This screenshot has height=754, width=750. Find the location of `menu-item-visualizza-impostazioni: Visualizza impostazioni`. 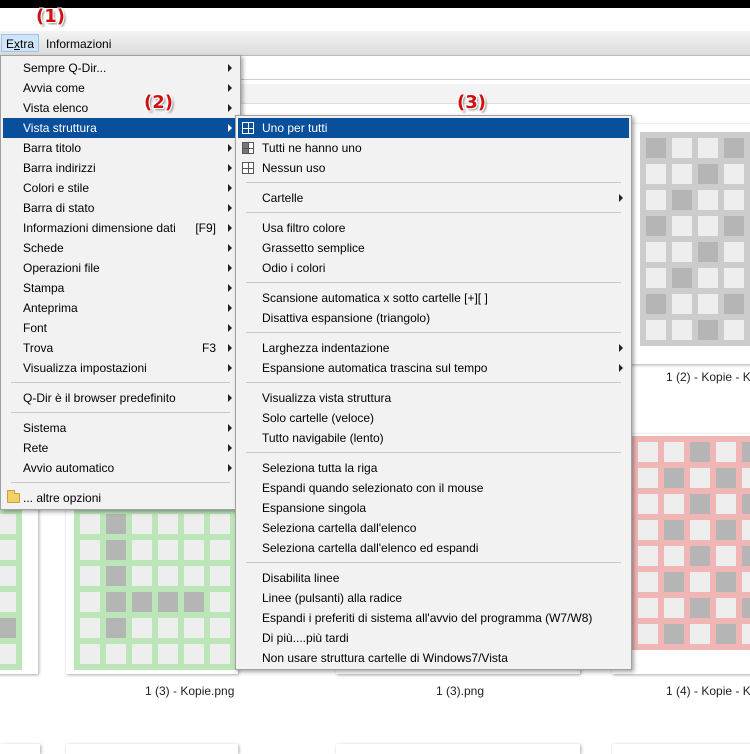

menu-item-visualizza-impostazioni: Visualizza impostazioni is located at coordinates (120, 368).